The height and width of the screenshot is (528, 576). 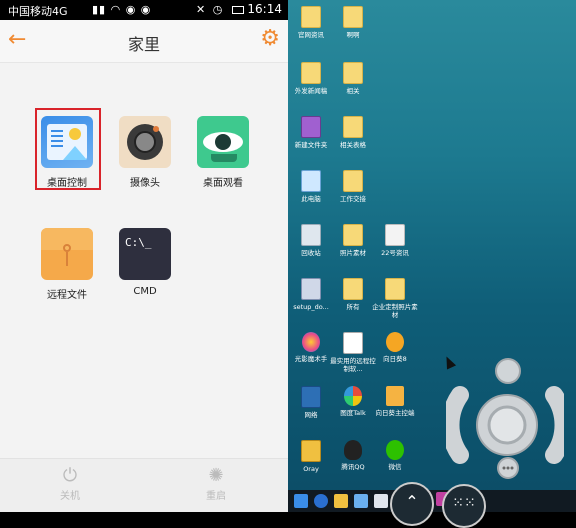 What do you see at coordinates (311, 289) in the screenshot?
I see `installer-icon` at bounding box center [311, 289].